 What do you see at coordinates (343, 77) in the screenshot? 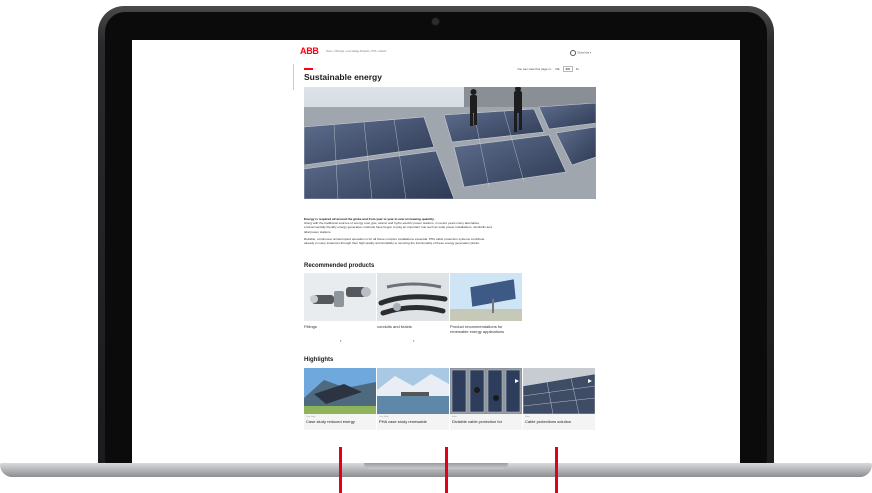
I see `page-title: Sustainable energy` at bounding box center [343, 77].